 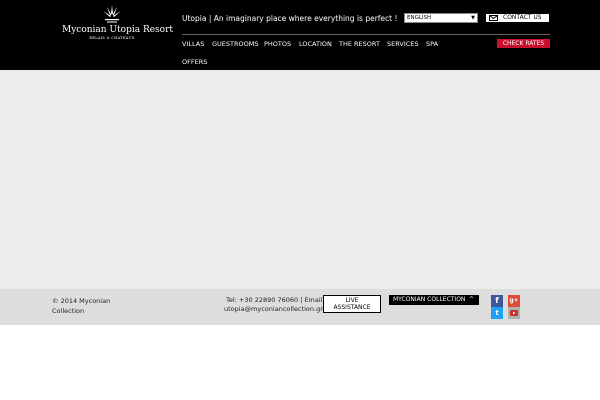 I want to click on nav-photos: PHOTOS, so click(x=277, y=44).